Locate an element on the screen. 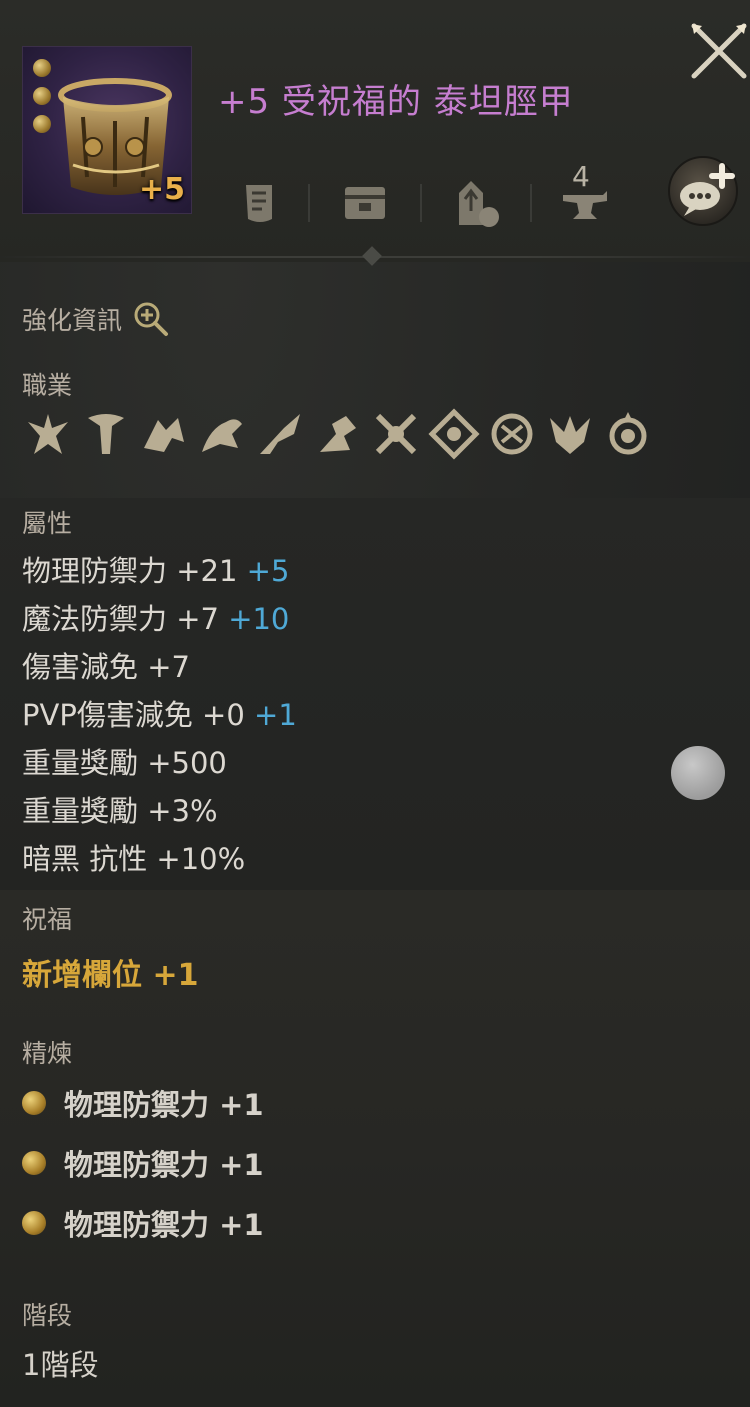 The width and height of the screenshot is (750, 1407). anvil-button is located at coordinates (585, 203).